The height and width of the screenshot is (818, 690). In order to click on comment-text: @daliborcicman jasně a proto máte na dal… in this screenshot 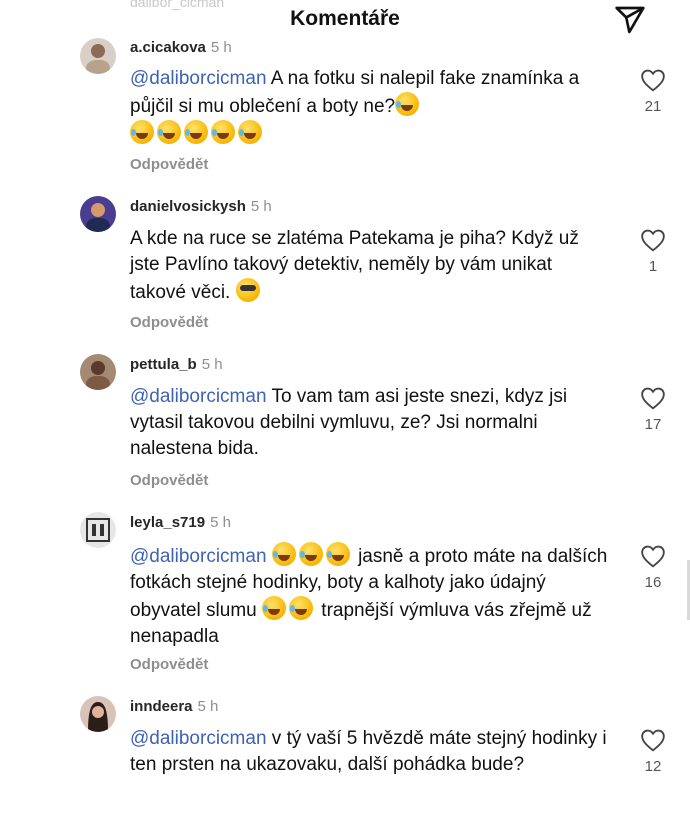, I will do `click(370, 596)`.